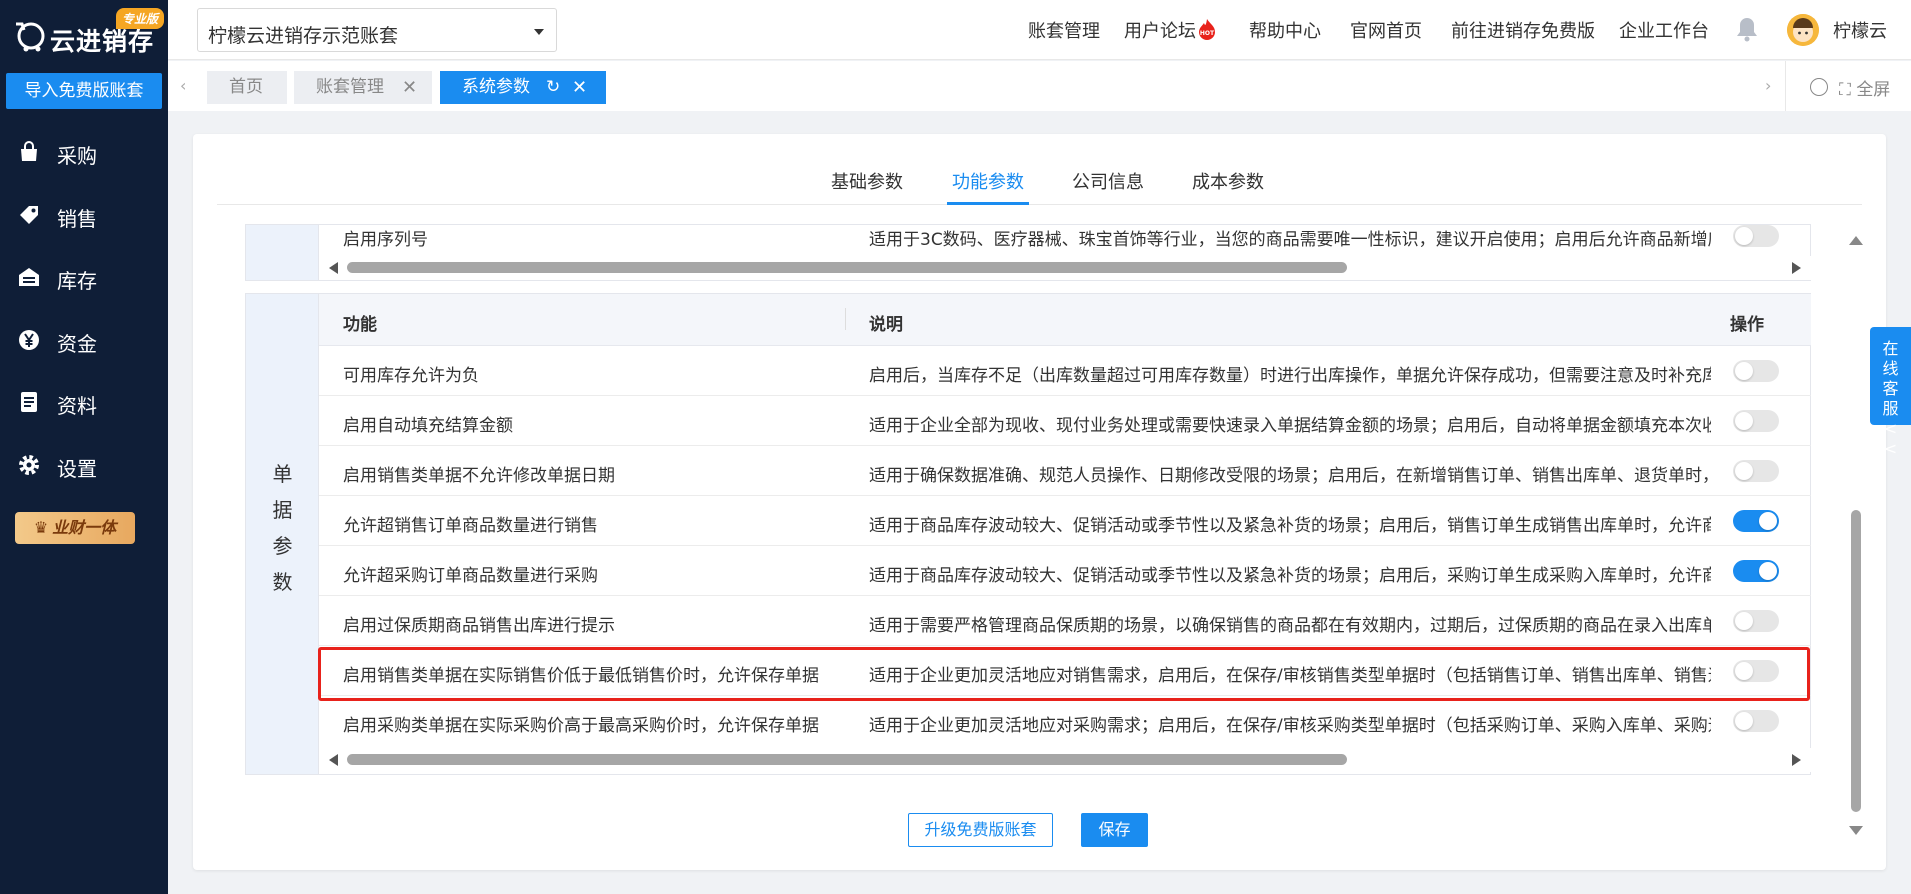 The height and width of the screenshot is (894, 1911). I want to click on link-official-site: 官网首页, so click(1386, 30).